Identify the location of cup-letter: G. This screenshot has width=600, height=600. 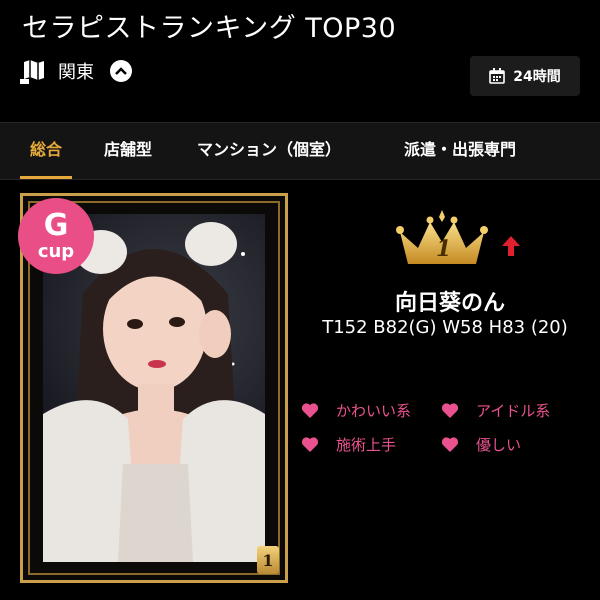
(56, 225).